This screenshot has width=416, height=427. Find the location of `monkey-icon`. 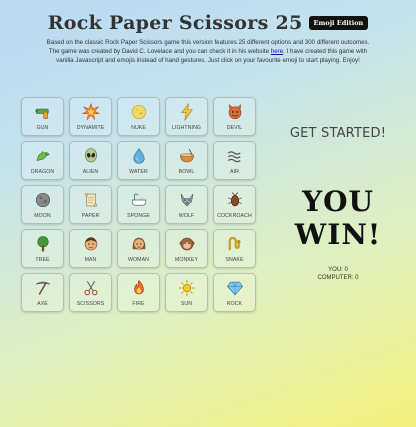

monkey-icon is located at coordinates (186, 243).